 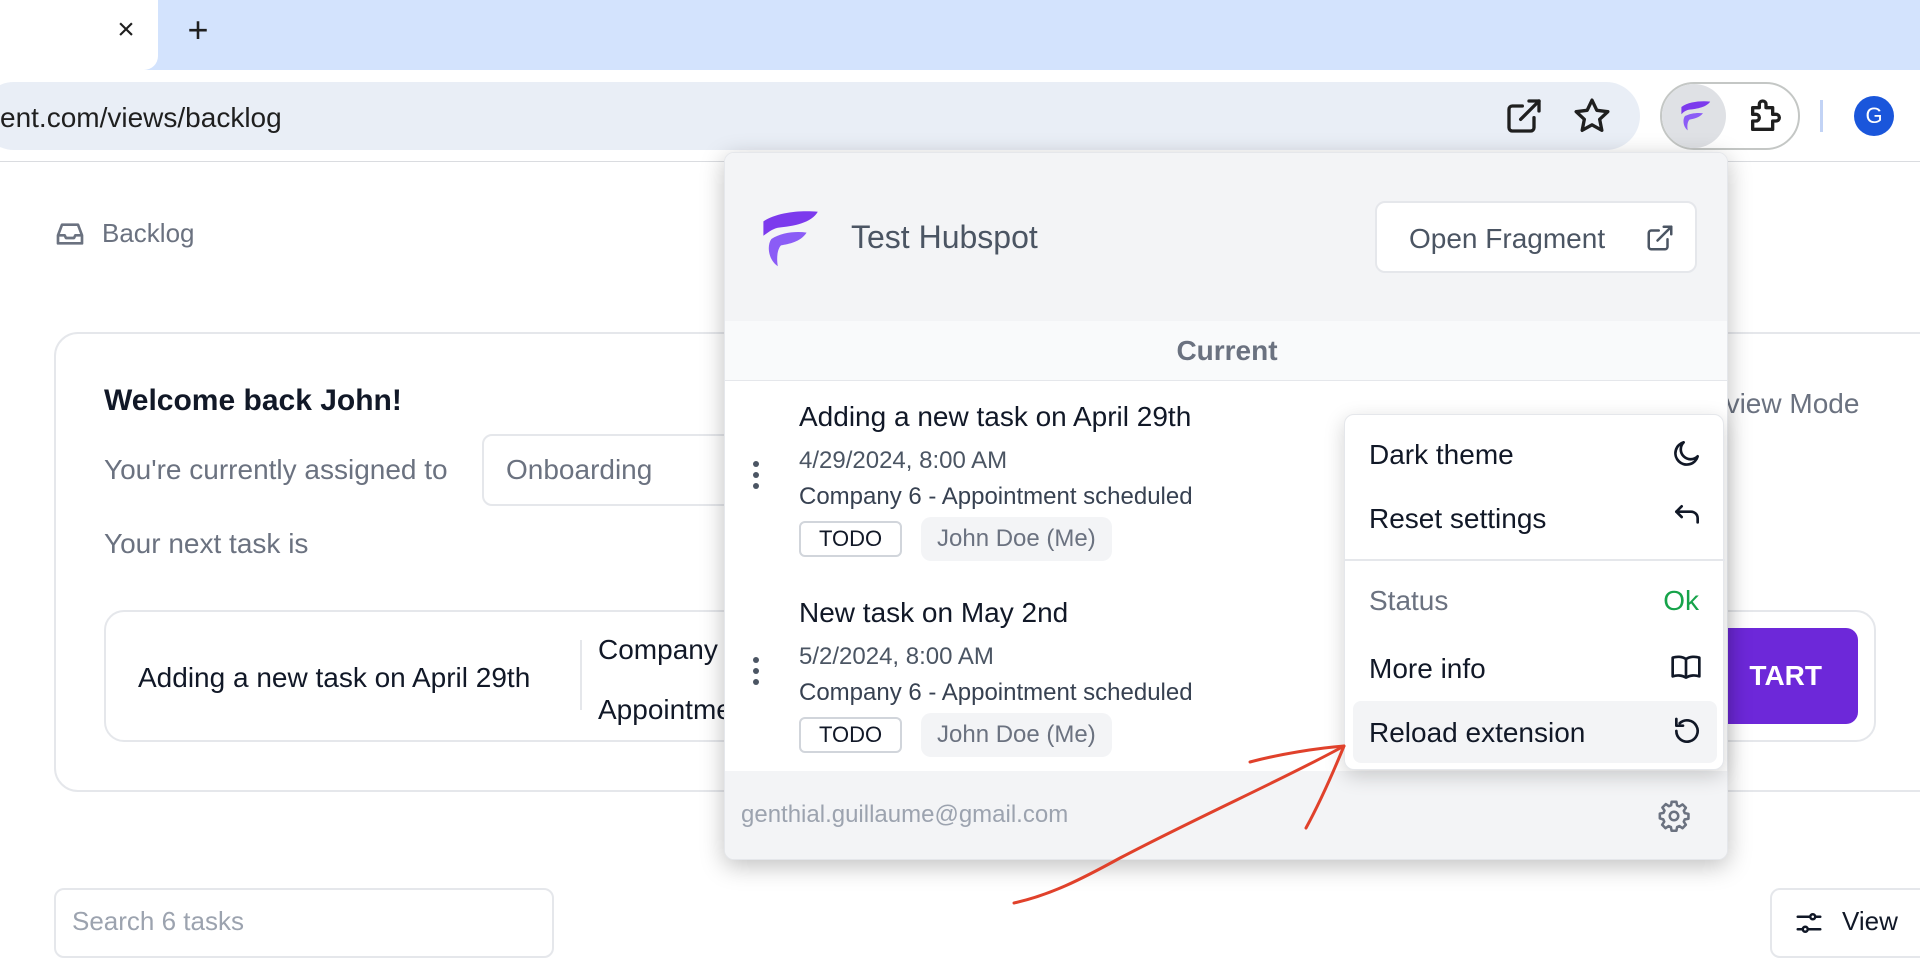 What do you see at coordinates (1535, 454) in the screenshot?
I see `dark-theme-item: Dark theme` at bounding box center [1535, 454].